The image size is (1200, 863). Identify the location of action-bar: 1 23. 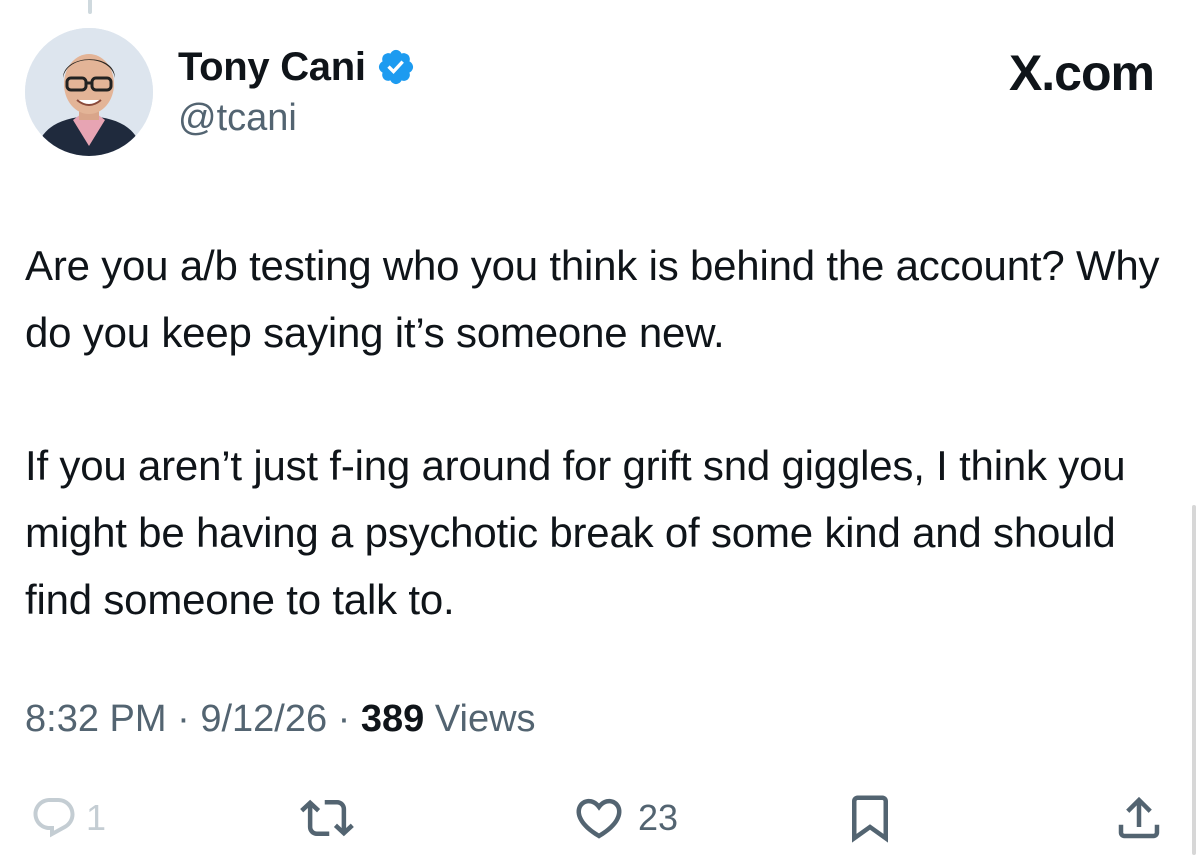
(600, 818).